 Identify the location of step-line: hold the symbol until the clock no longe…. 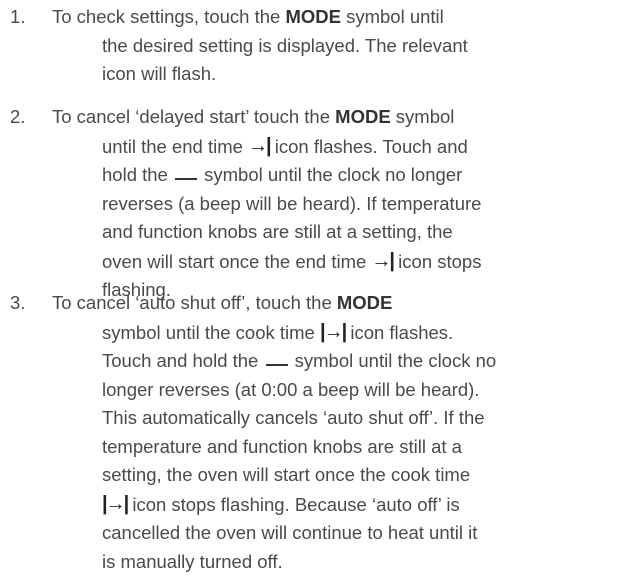
(358, 175).